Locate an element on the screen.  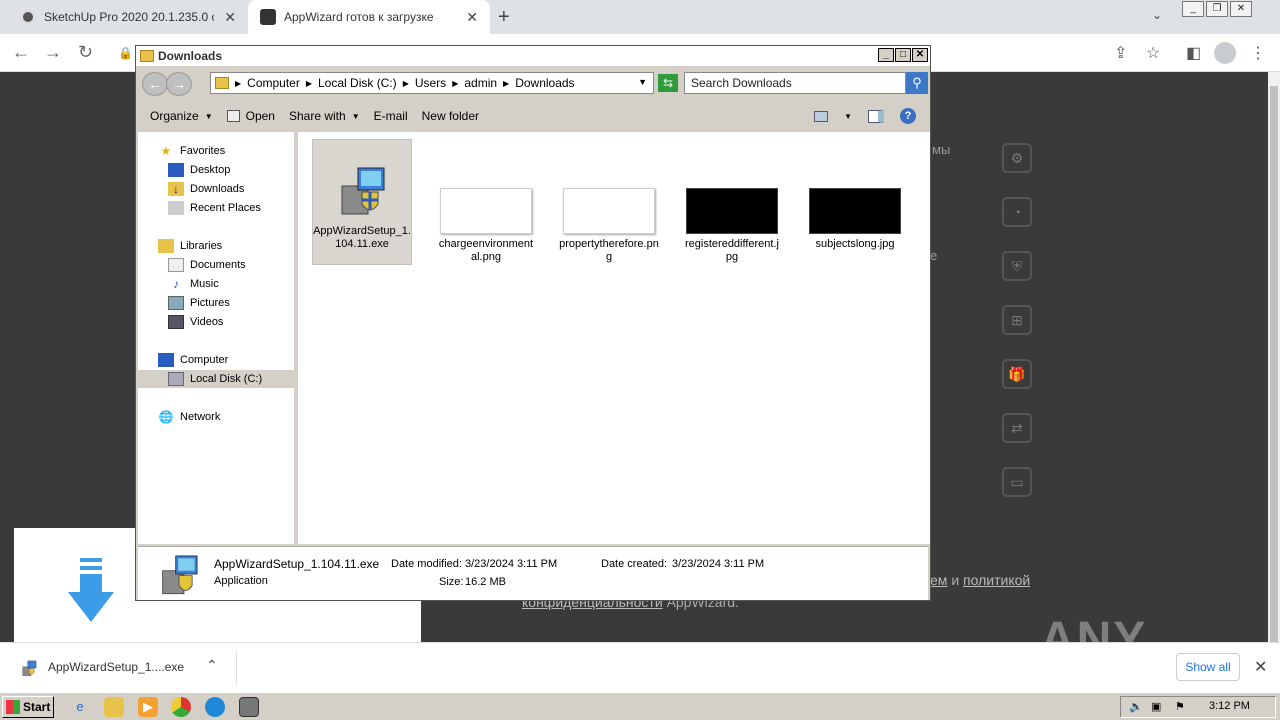
nav-videos: Videos is located at coordinates (195, 322).